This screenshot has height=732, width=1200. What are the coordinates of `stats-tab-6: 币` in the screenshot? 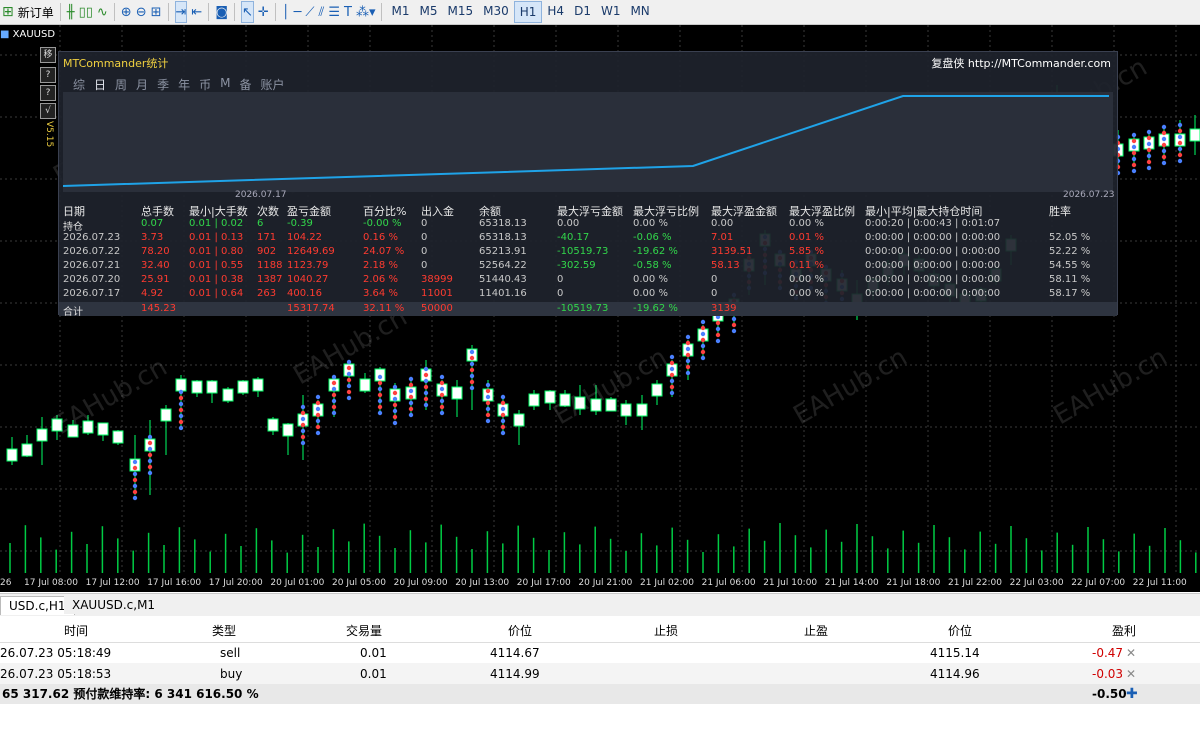 It's located at (205, 84).